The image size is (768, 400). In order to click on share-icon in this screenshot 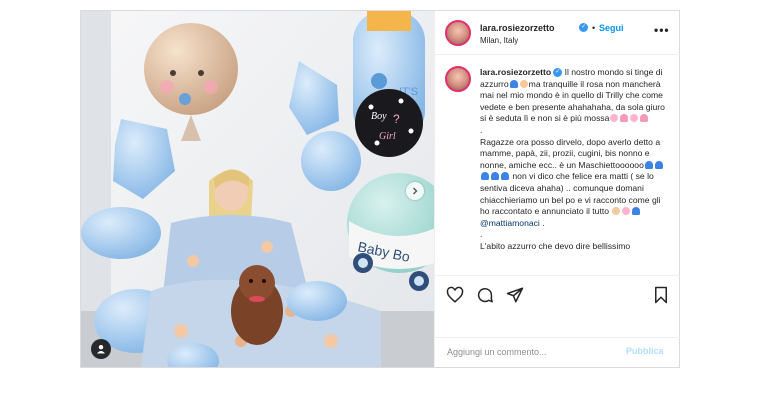, I will do `click(515, 295)`.